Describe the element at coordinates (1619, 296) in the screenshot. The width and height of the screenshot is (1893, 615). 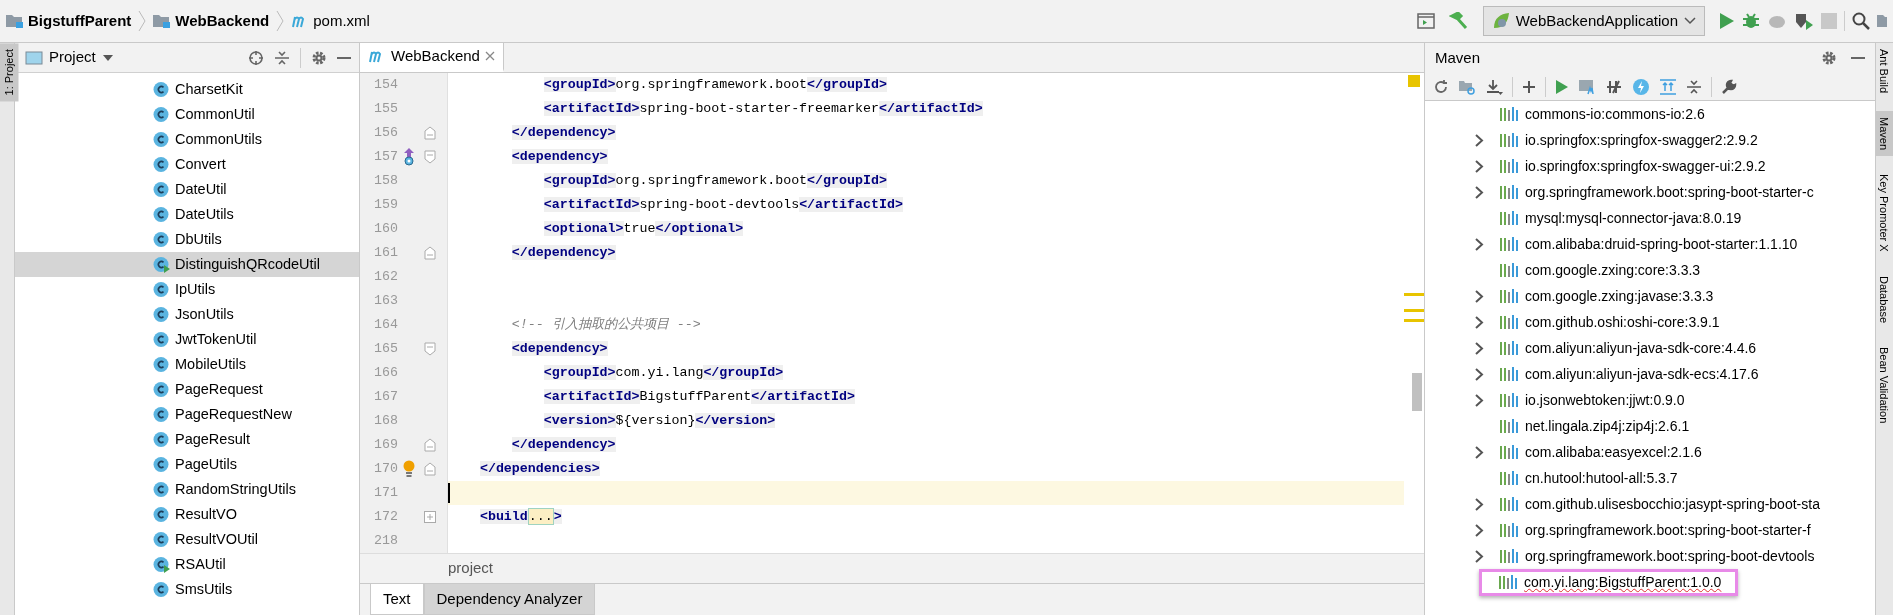
I see `dependency-item: com.google.zxing:javase:3.3.3` at that location.